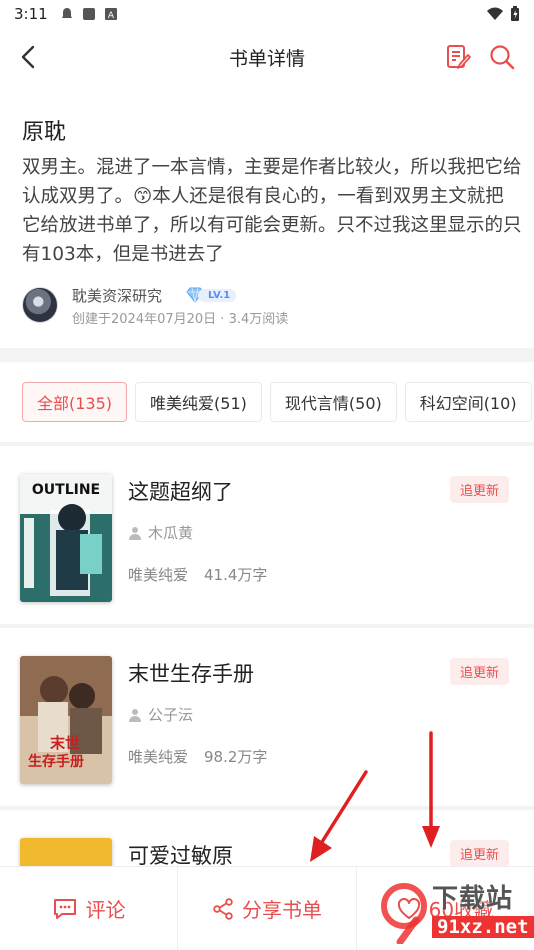 This screenshot has width=534, height=950. I want to click on battery-icon, so click(515, 13).